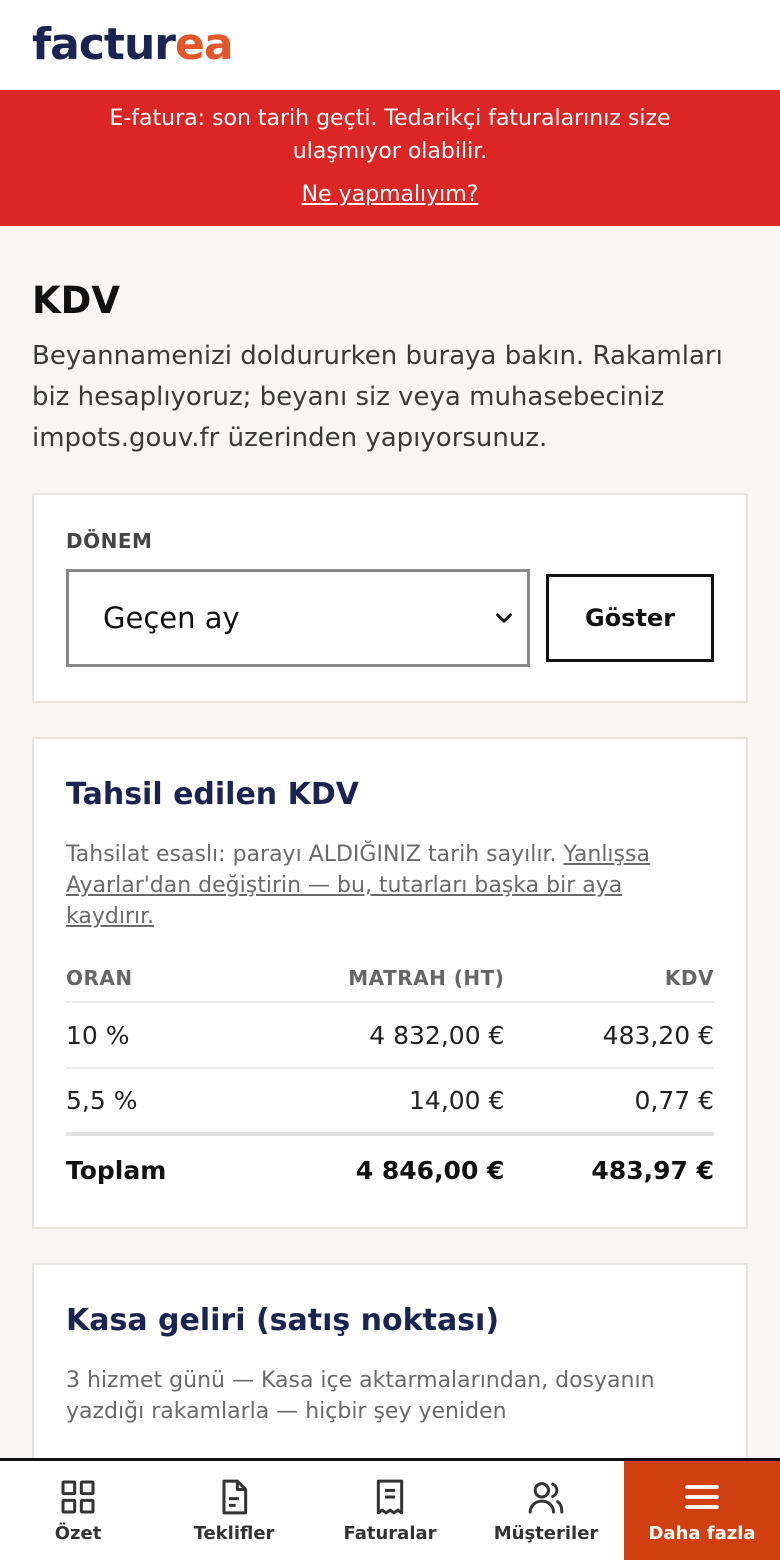 Image resolution: width=780 pixels, height=1560 pixels. What do you see at coordinates (76, 300) in the screenshot?
I see `page-title: KDV` at bounding box center [76, 300].